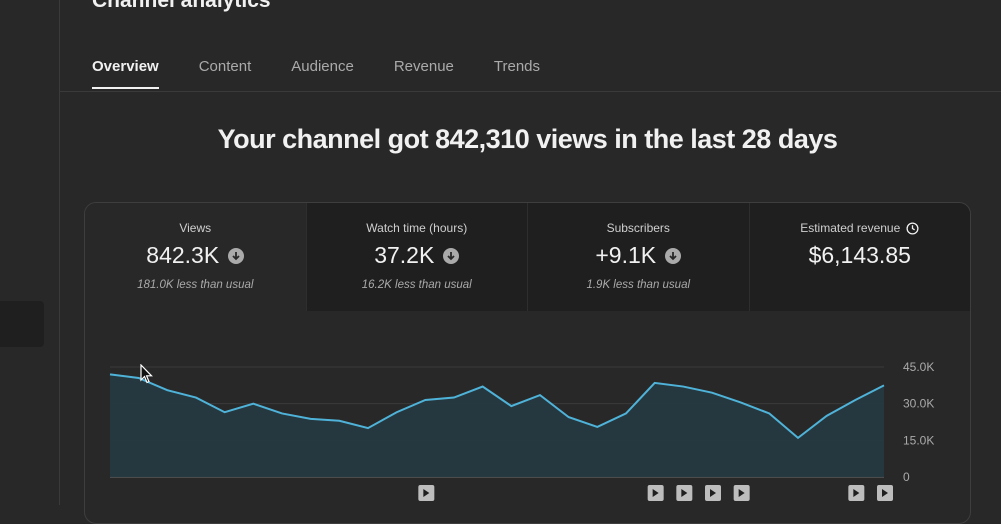 The image size is (1001, 524). I want to click on tab-overview: Overview, so click(125, 70).